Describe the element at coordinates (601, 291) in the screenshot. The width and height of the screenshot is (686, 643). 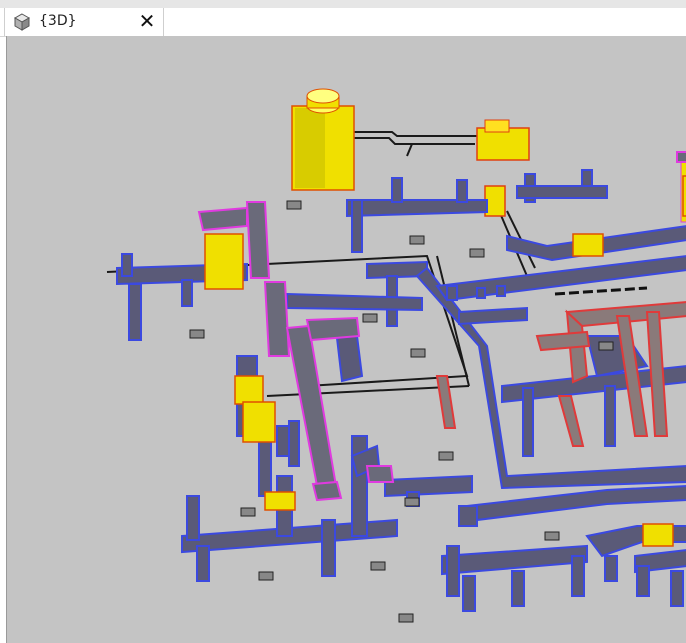
I see `pipe-run` at that location.